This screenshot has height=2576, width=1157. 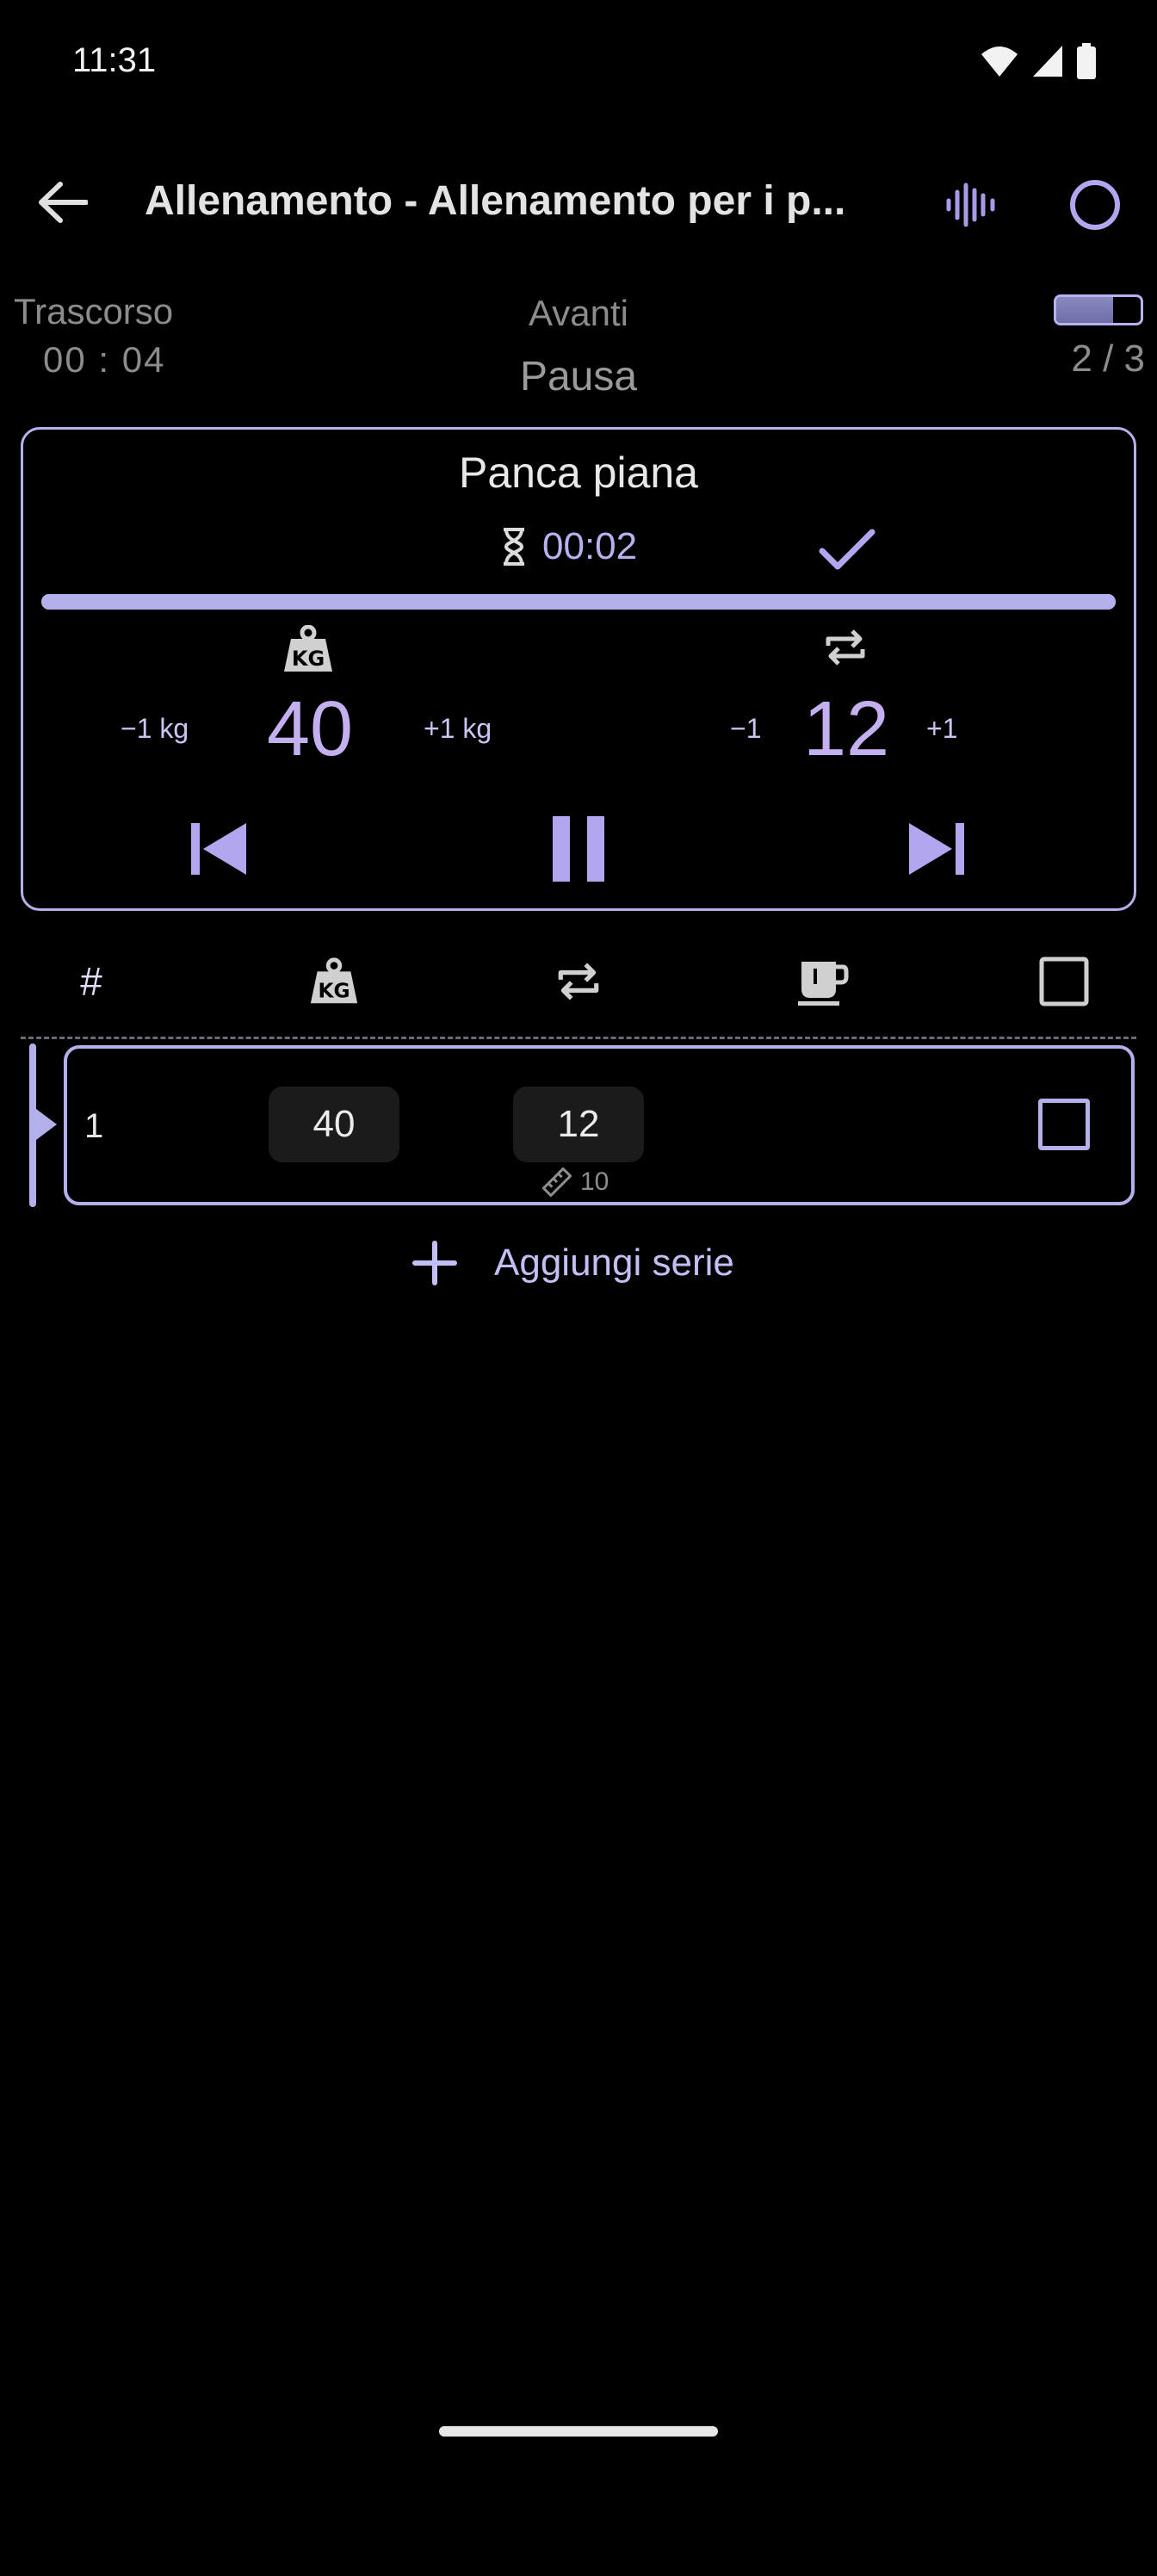 I want to click on checkbox-icon, so click(x=1064, y=982).